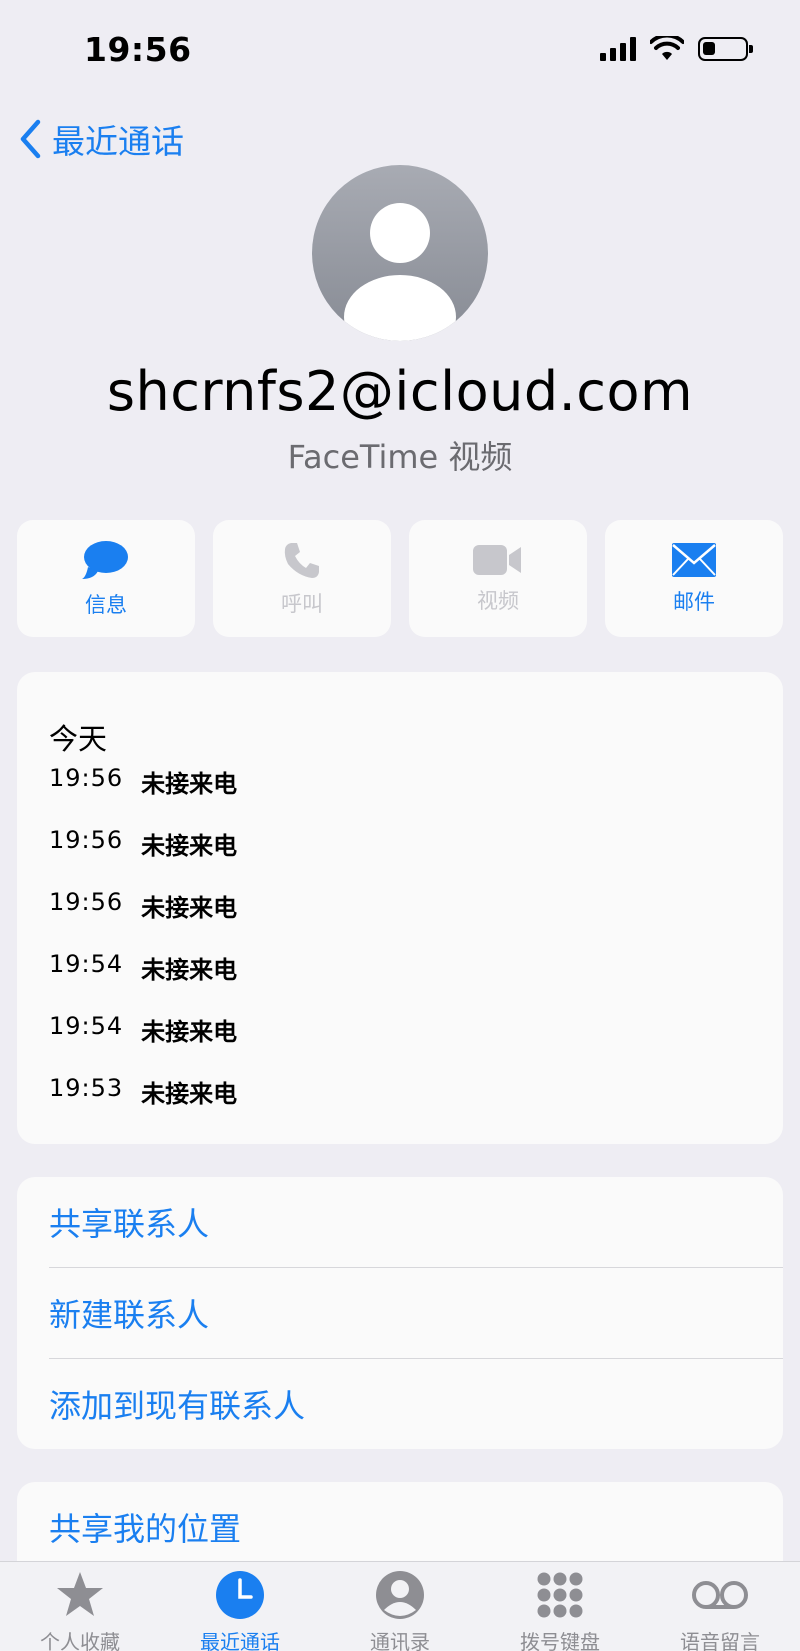 The height and width of the screenshot is (1651, 800). Describe the element at coordinates (118, 141) in the screenshot. I see `back-label: 最近通话` at that location.